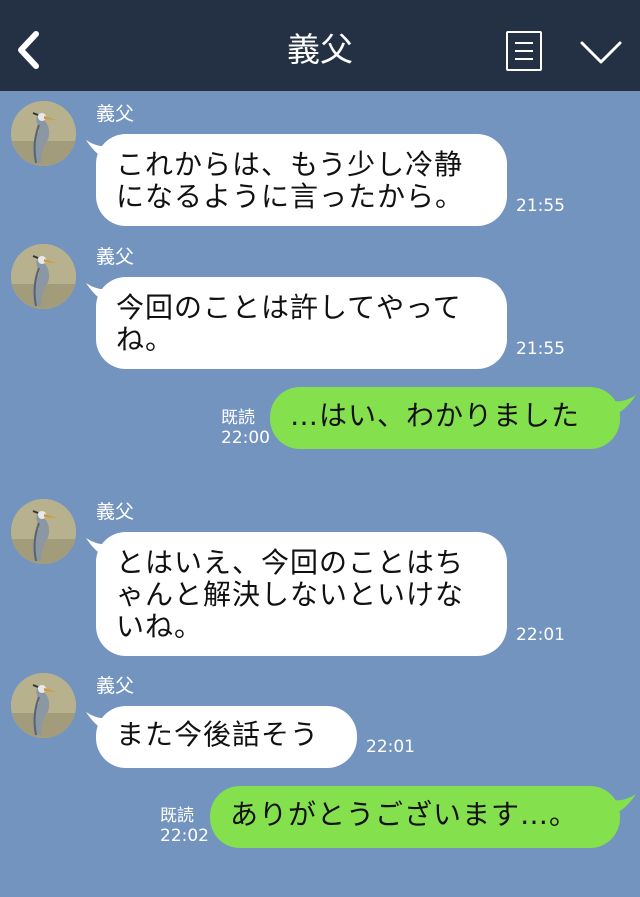 The width and height of the screenshot is (640, 897). I want to click on message-bubble: …はい、わかりました, so click(445, 418).